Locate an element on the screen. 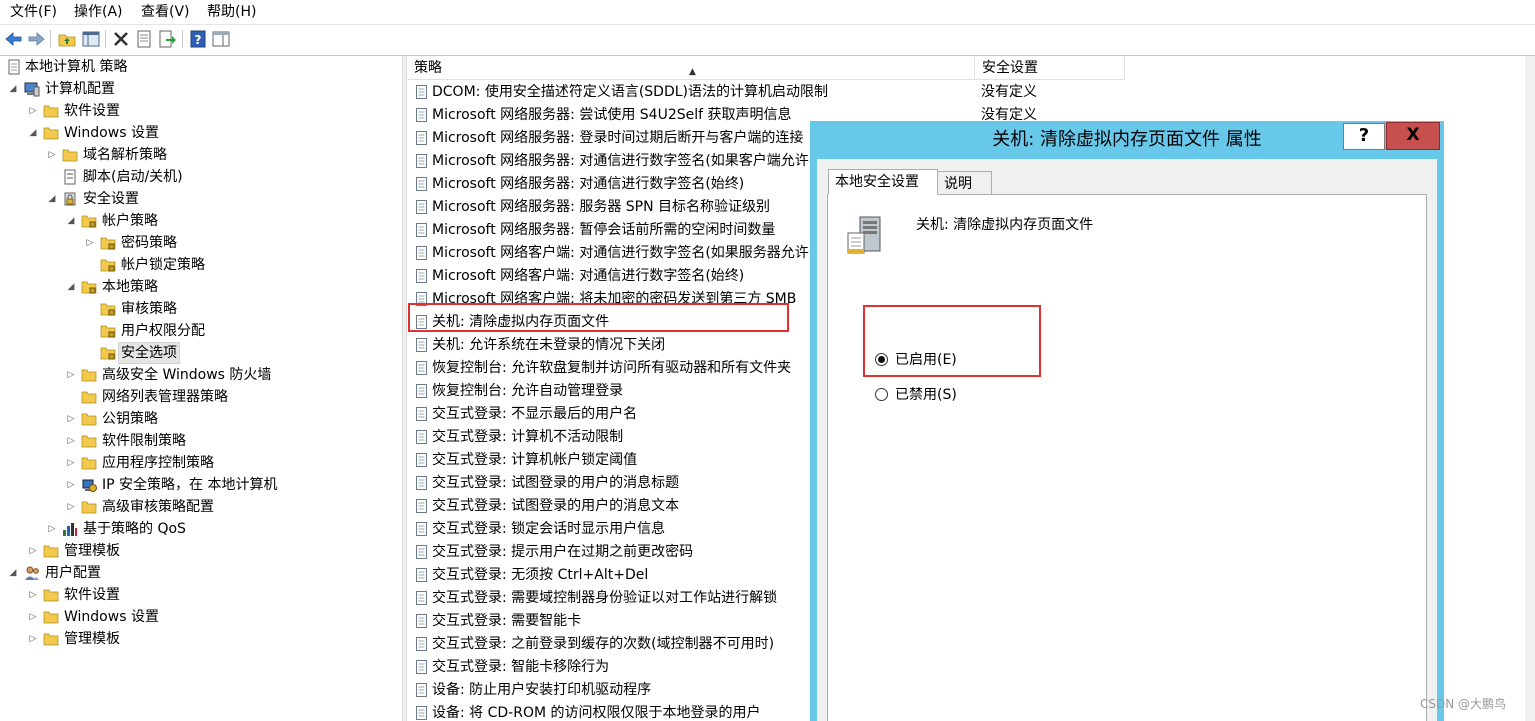 The width and height of the screenshot is (1535, 721). back-icon is located at coordinates (14, 39).